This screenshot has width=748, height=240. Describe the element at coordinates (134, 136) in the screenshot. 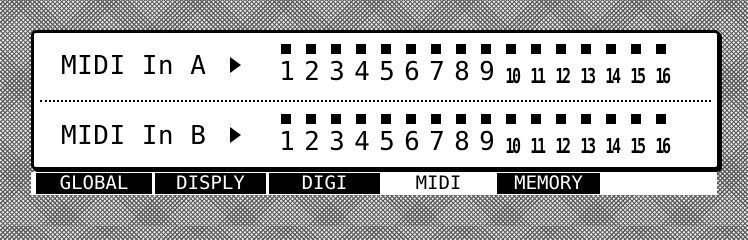

I see `midi-in-b-label: MIDI In B` at that location.